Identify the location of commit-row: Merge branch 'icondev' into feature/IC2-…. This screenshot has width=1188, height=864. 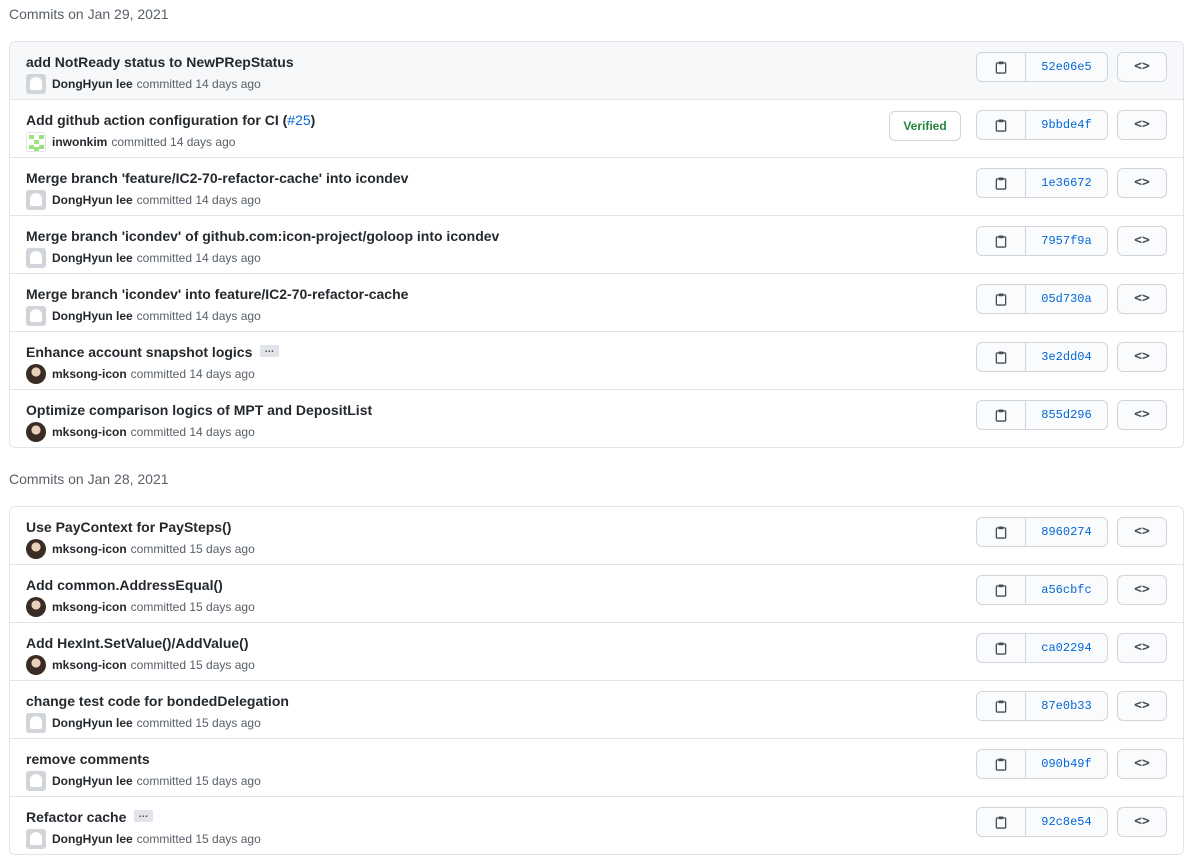
(596, 302).